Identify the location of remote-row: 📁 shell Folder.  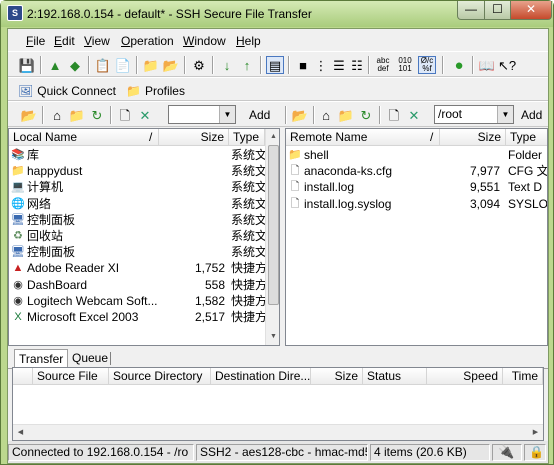
(416, 155).